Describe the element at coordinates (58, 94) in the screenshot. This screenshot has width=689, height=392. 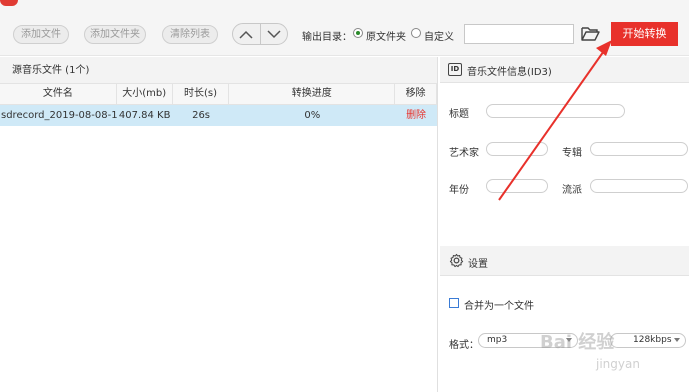
I see `column-header-name: 文件名` at that location.